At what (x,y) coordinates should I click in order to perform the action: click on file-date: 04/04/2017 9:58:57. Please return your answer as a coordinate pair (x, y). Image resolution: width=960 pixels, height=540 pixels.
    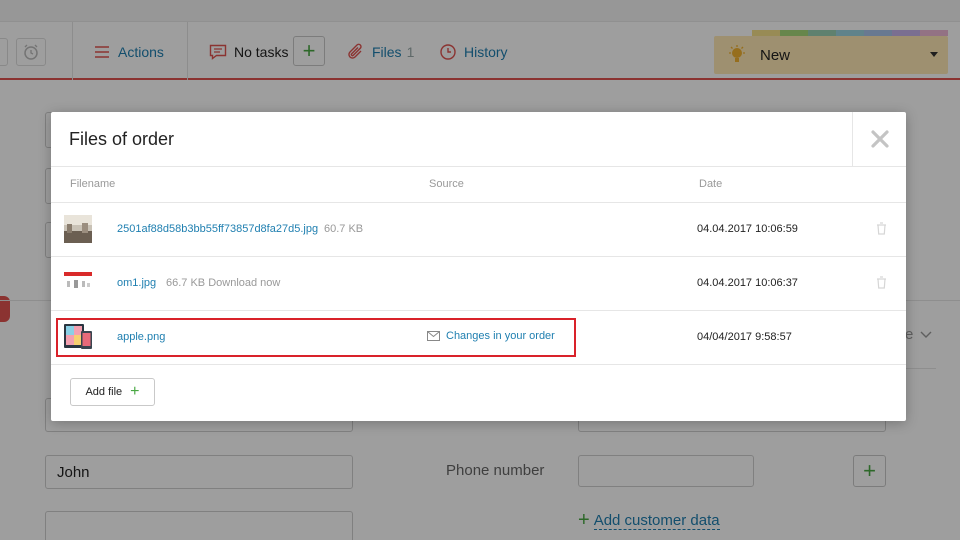
    Looking at the image, I should click on (744, 337).